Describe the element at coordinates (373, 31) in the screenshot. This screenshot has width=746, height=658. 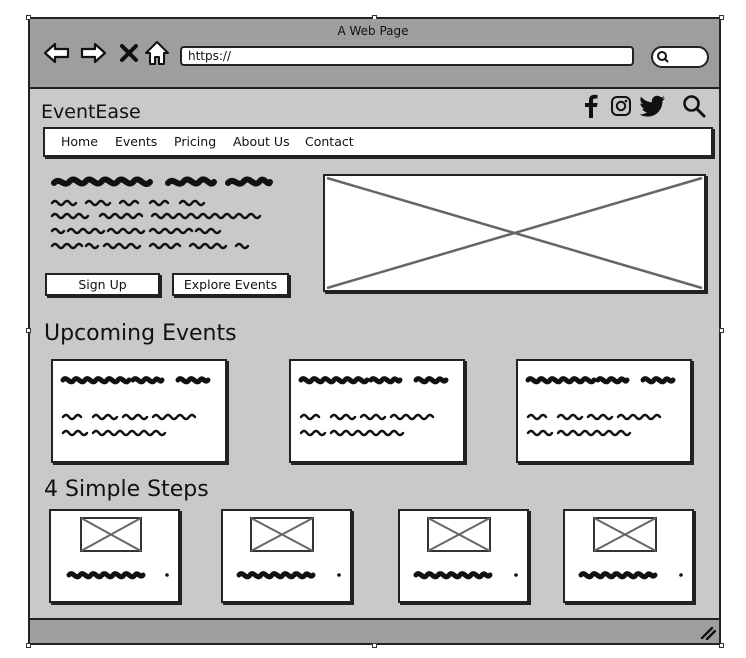
I see `window-title: A Web Page` at that location.